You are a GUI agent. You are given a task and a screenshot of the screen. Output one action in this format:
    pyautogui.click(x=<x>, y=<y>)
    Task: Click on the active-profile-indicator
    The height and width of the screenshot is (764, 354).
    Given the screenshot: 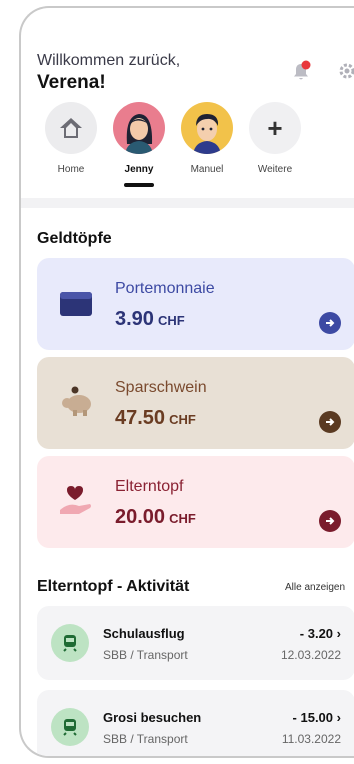 What is the action you would take?
    pyautogui.click(x=139, y=185)
    